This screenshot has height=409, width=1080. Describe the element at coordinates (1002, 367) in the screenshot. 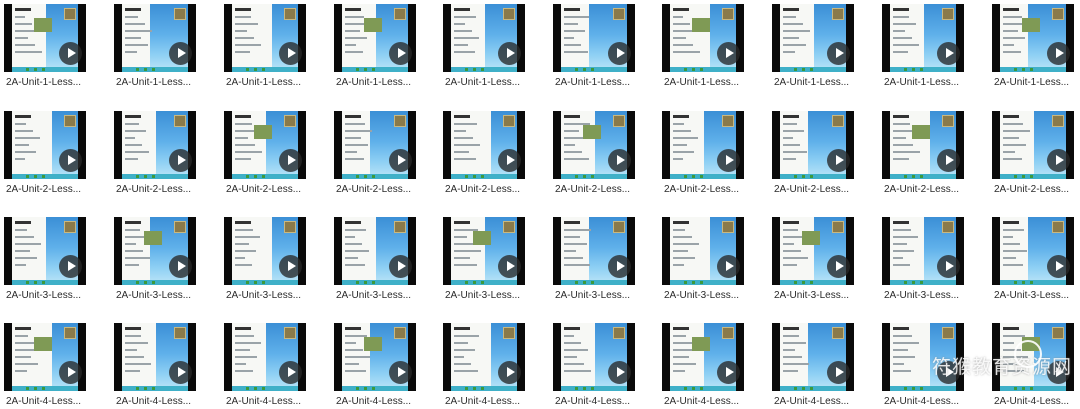

I see `watermark-text: 符猴教育资源网` at that location.